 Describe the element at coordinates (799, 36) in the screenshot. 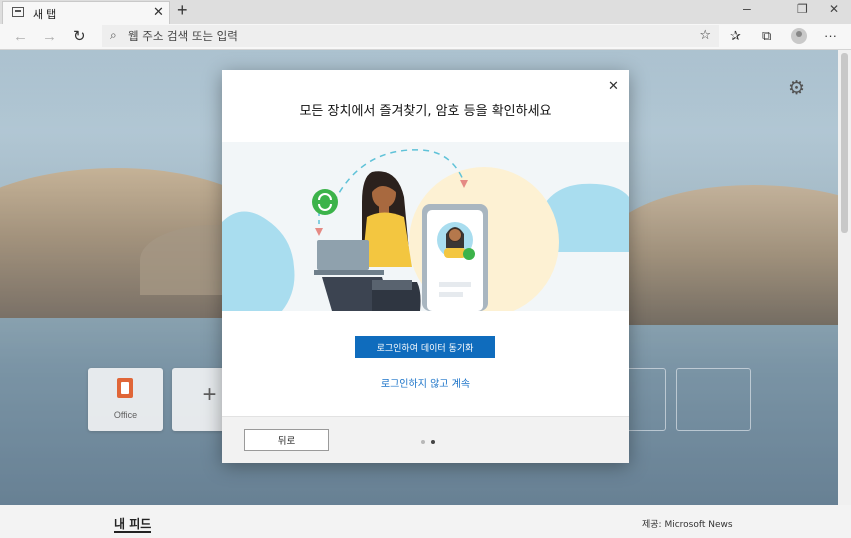

I see `profile-icon` at that location.